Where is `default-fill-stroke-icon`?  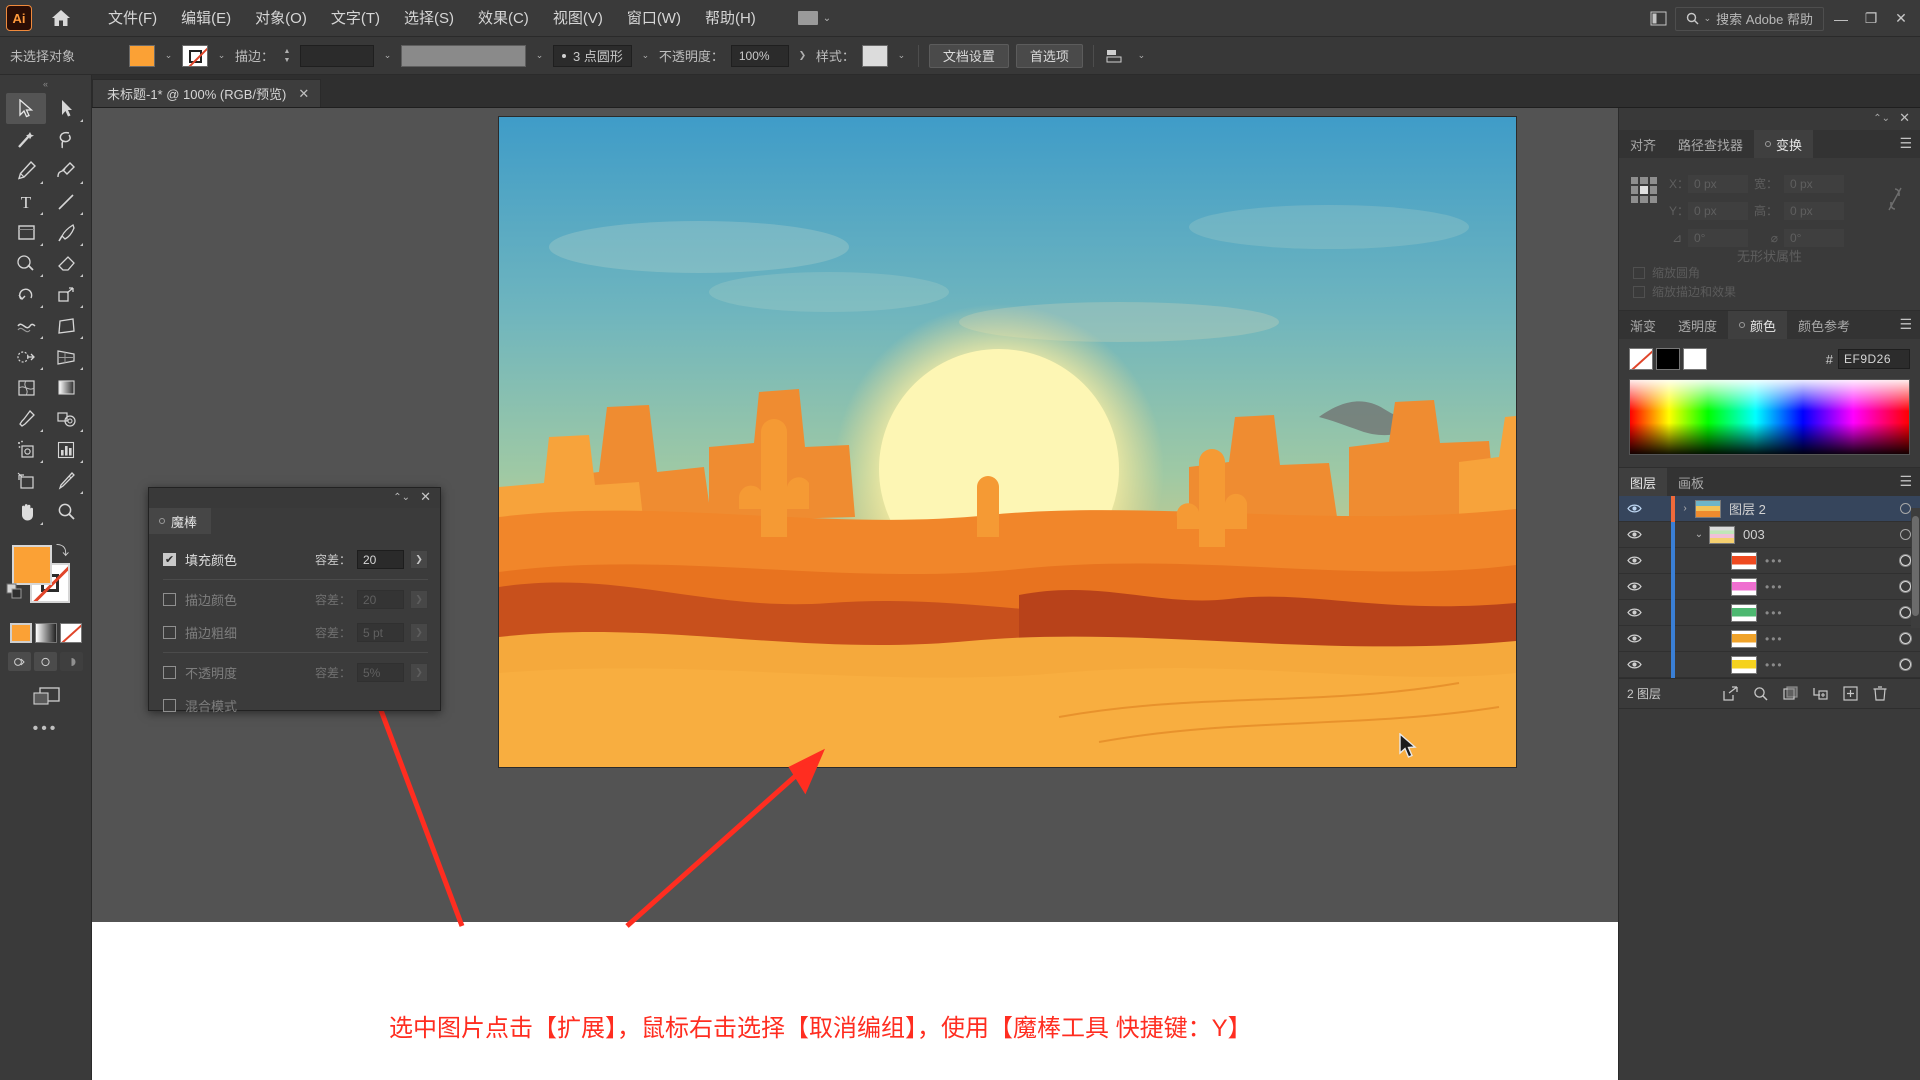
default-fill-stroke-icon is located at coordinates (14, 593).